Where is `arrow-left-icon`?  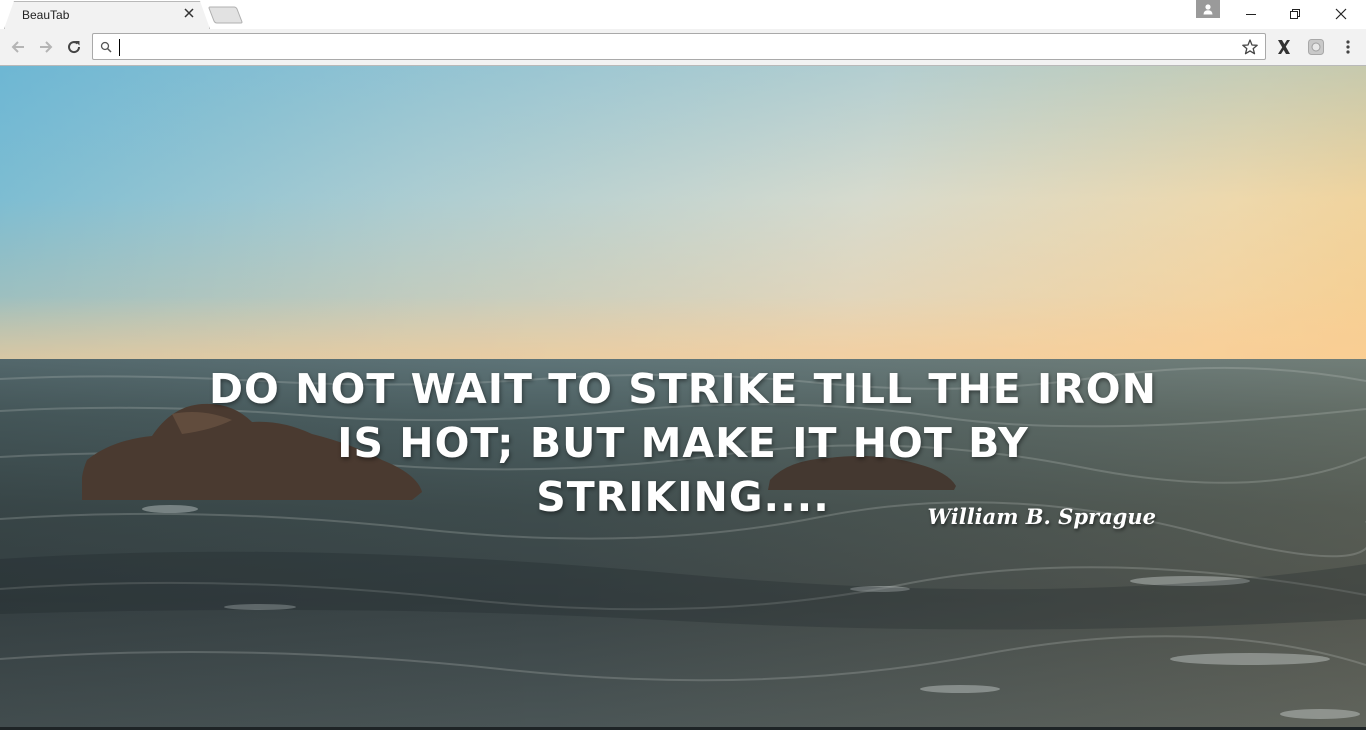
arrow-left-icon is located at coordinates (17, 47).